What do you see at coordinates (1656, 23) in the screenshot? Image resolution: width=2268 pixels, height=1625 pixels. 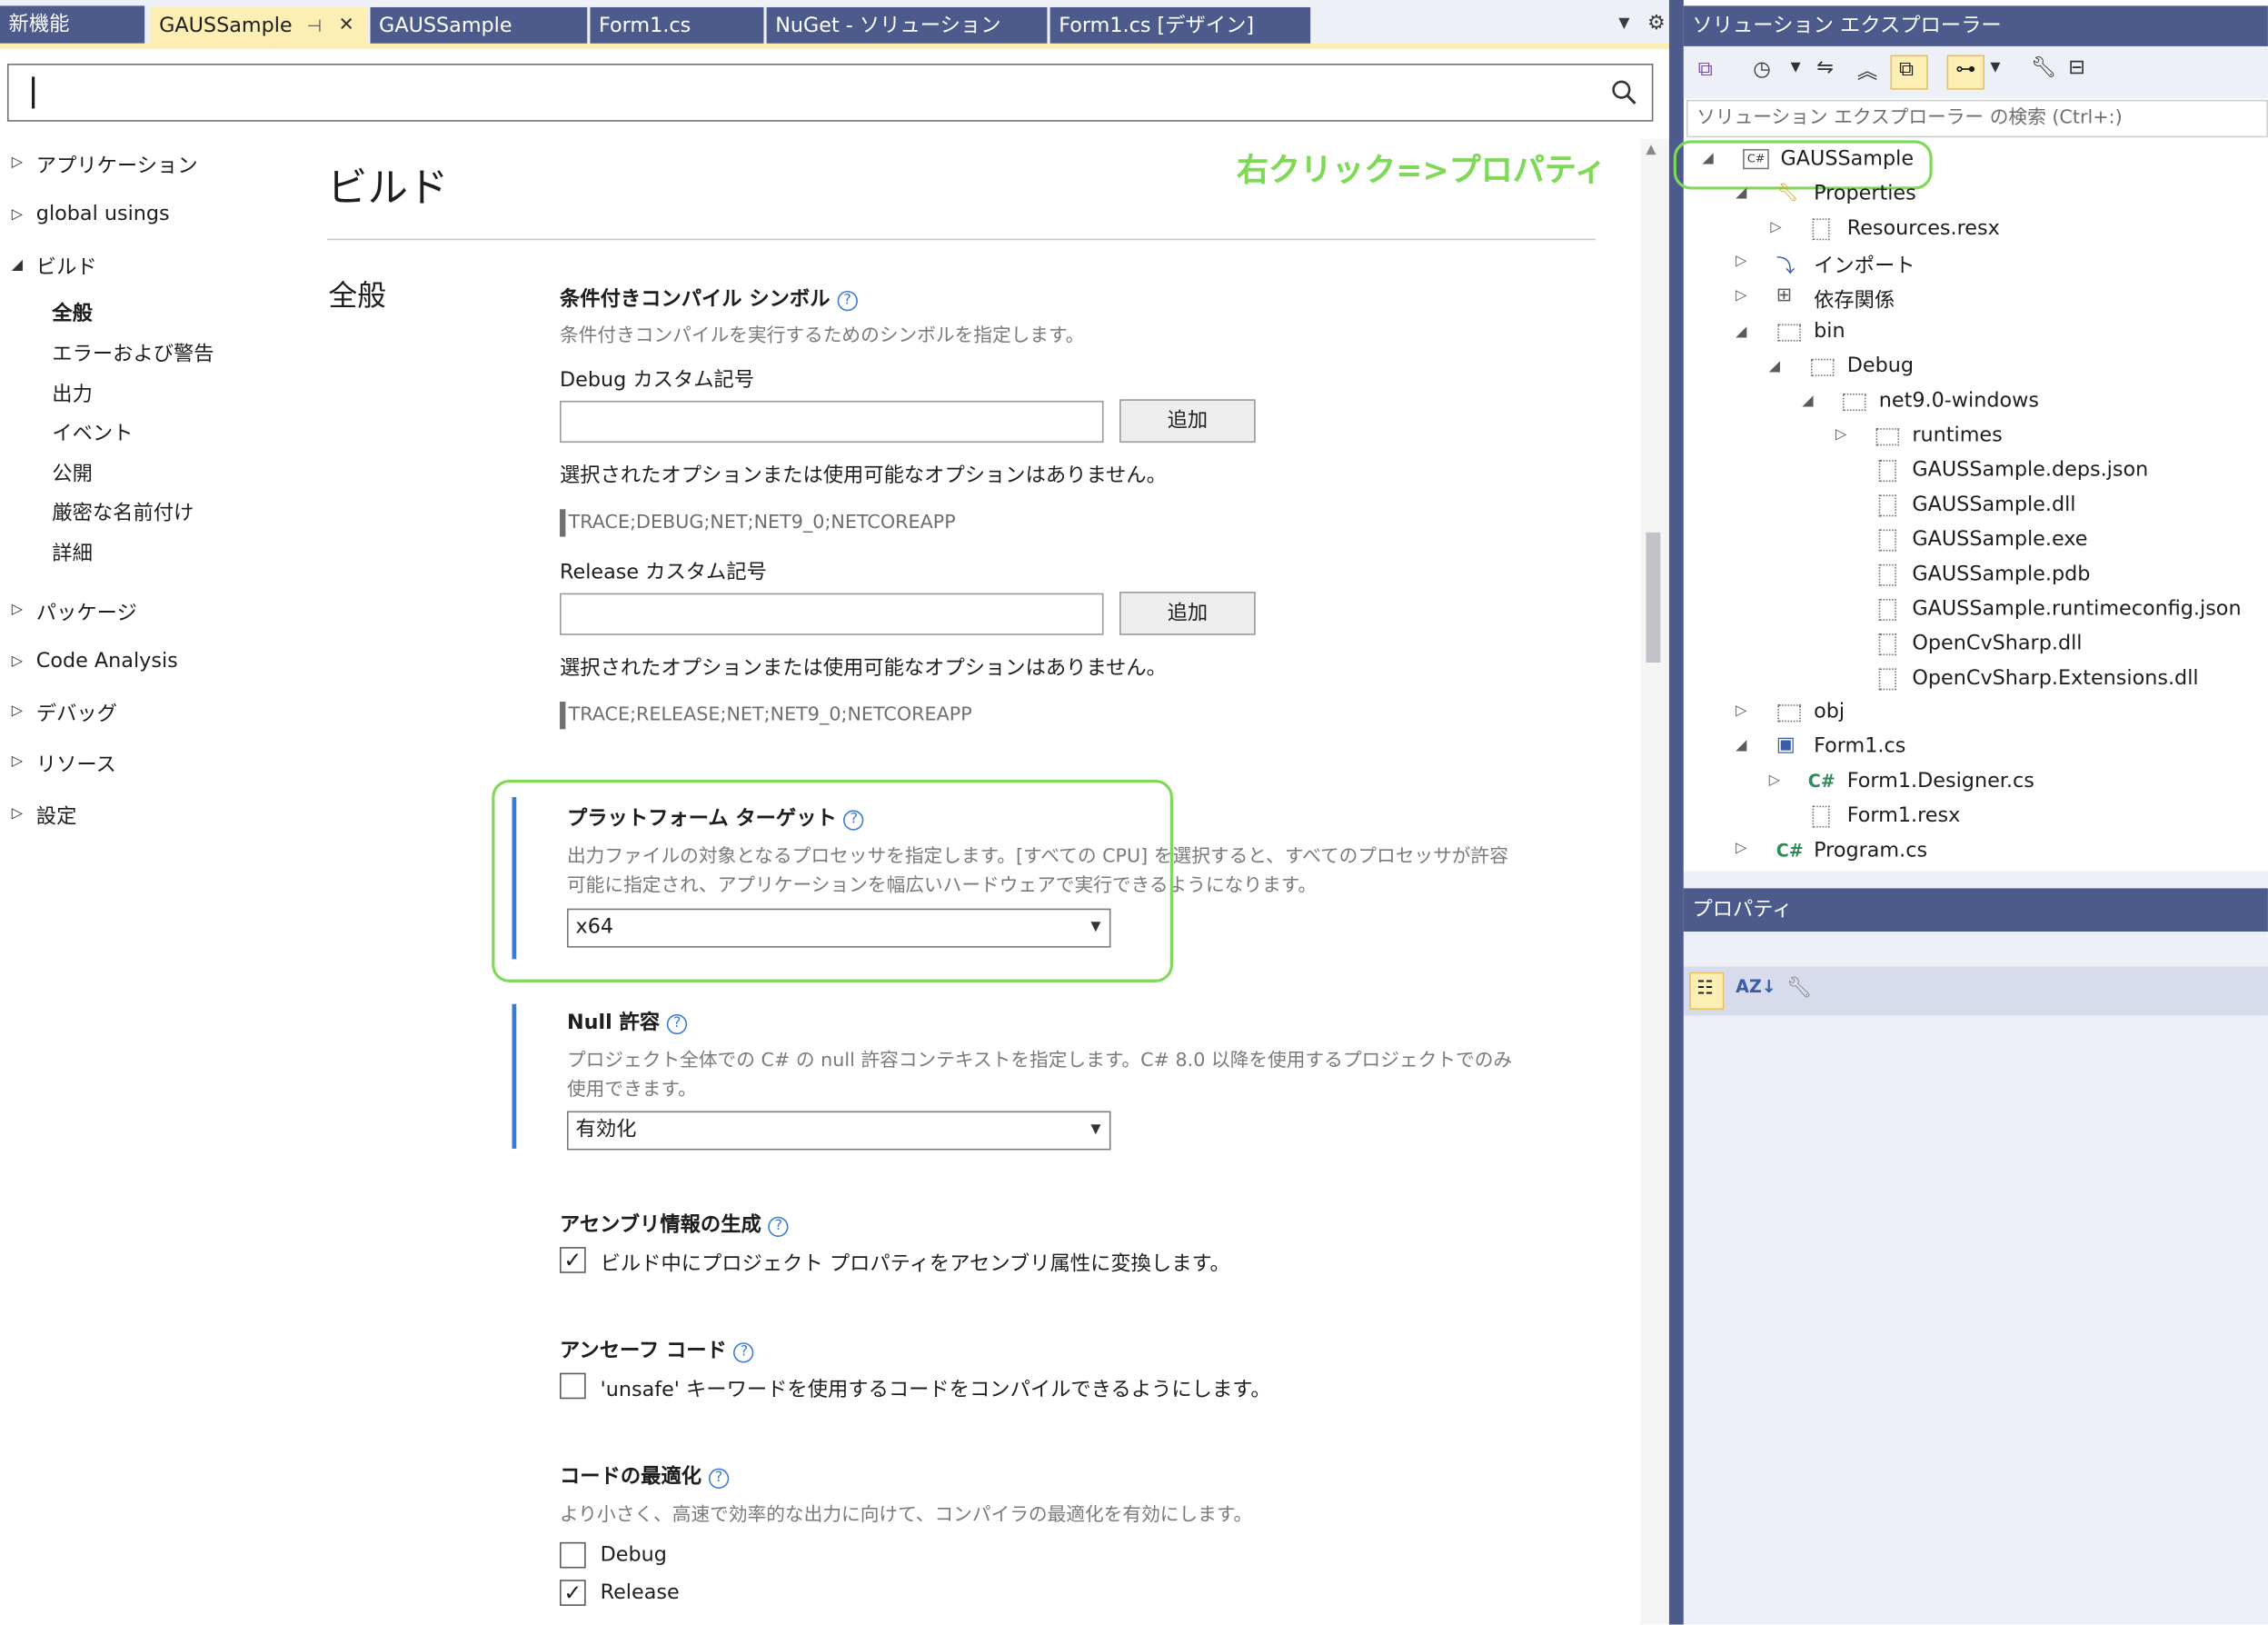 I see `gear-icon: ⚙` at bounding box center [1656, 23].